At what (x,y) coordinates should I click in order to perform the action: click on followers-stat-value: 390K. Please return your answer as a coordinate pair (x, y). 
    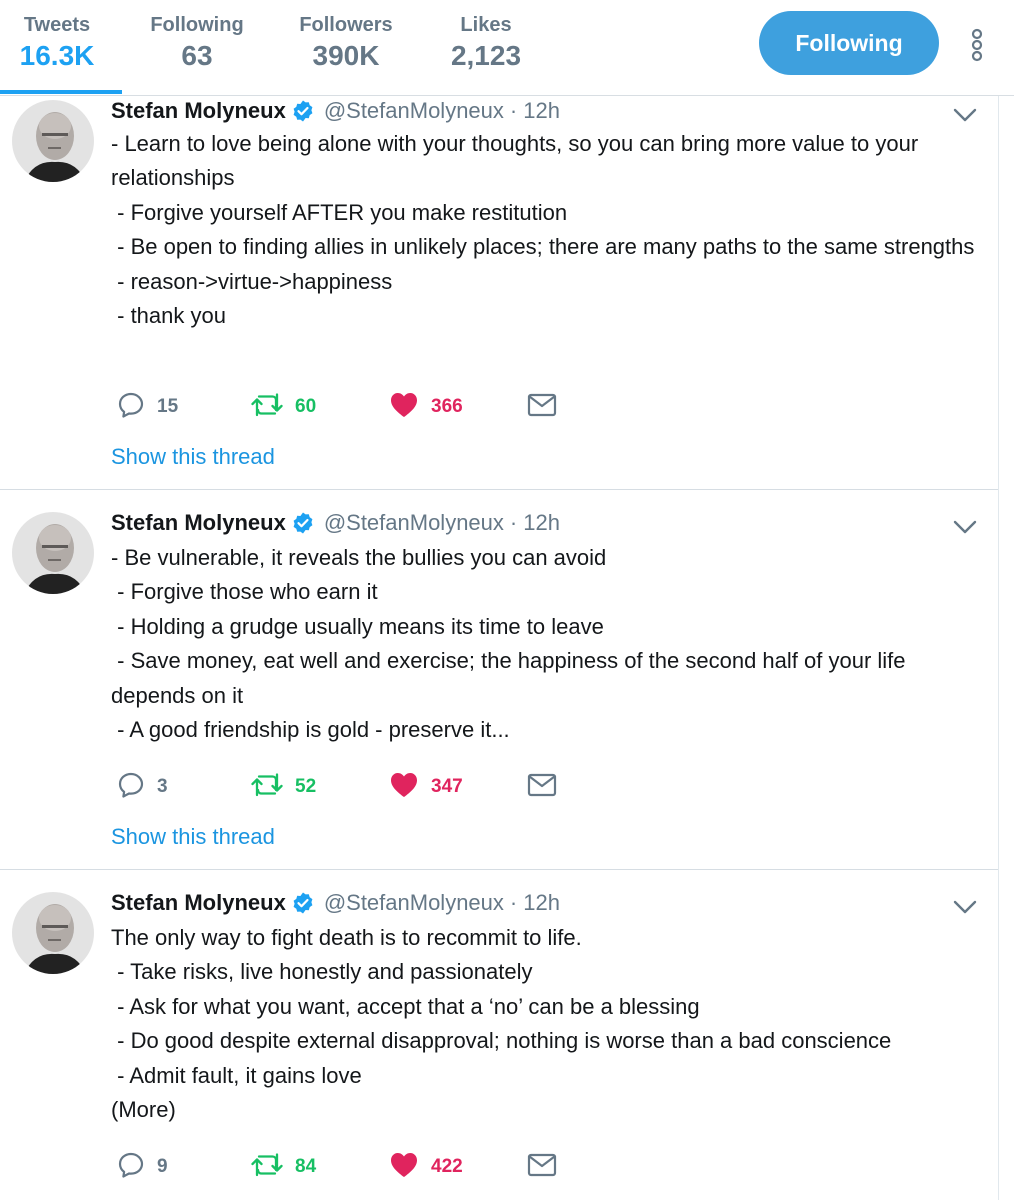
    Looking at the image, I should click on (346, 55).